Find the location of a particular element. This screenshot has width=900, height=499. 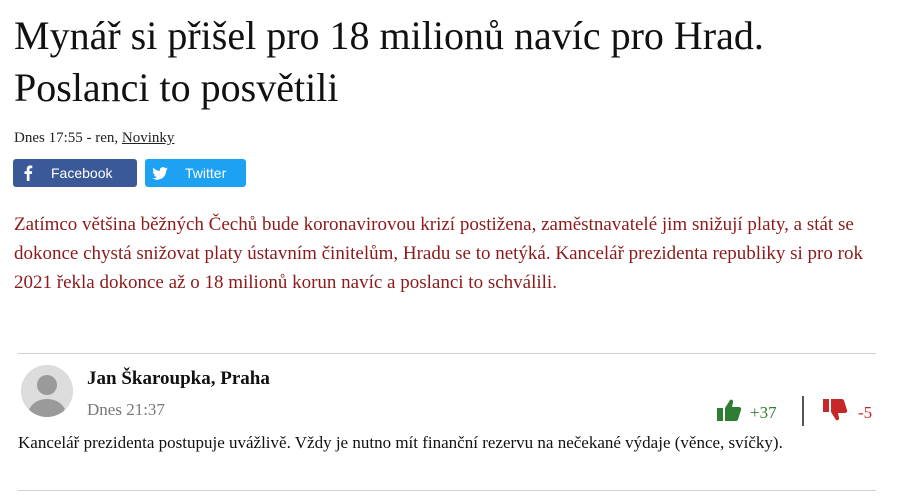

twitter-share-button: Twitter is located at coordinates (195, 173).